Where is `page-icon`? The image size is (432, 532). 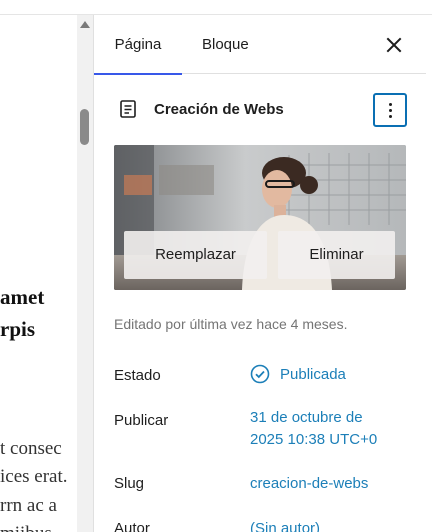
page-icon is located at coordinates (128, 109).